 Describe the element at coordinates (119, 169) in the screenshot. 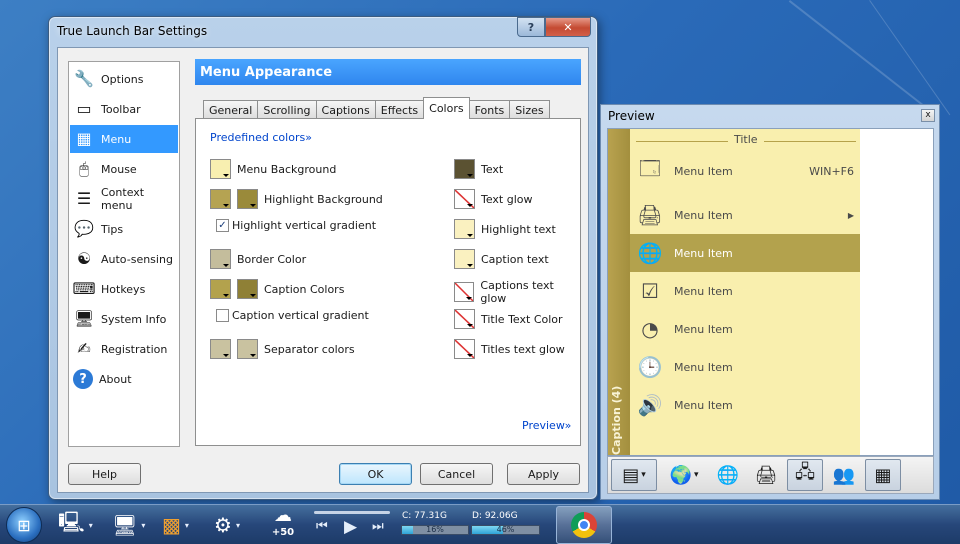

I see `nav-item-label: Mouse` at that location.